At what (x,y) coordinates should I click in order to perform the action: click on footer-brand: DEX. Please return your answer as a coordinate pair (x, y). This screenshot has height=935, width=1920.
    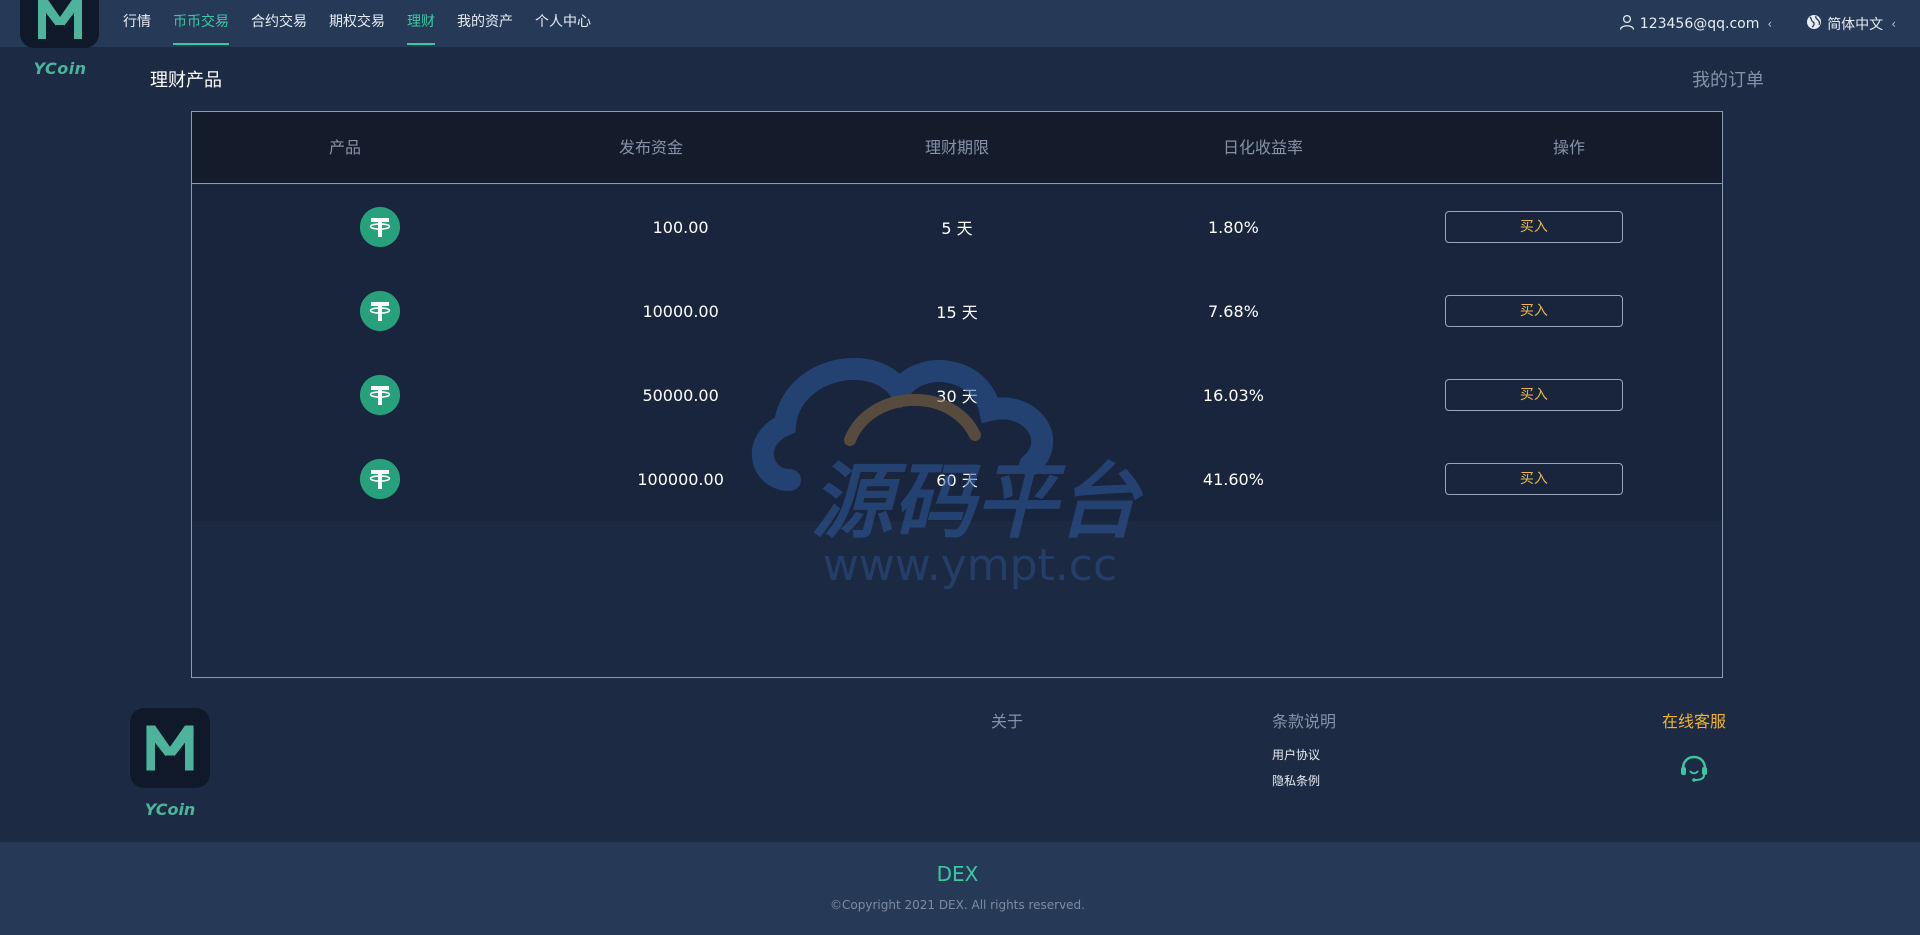
    Looking at the image, I should click on (957, 874).